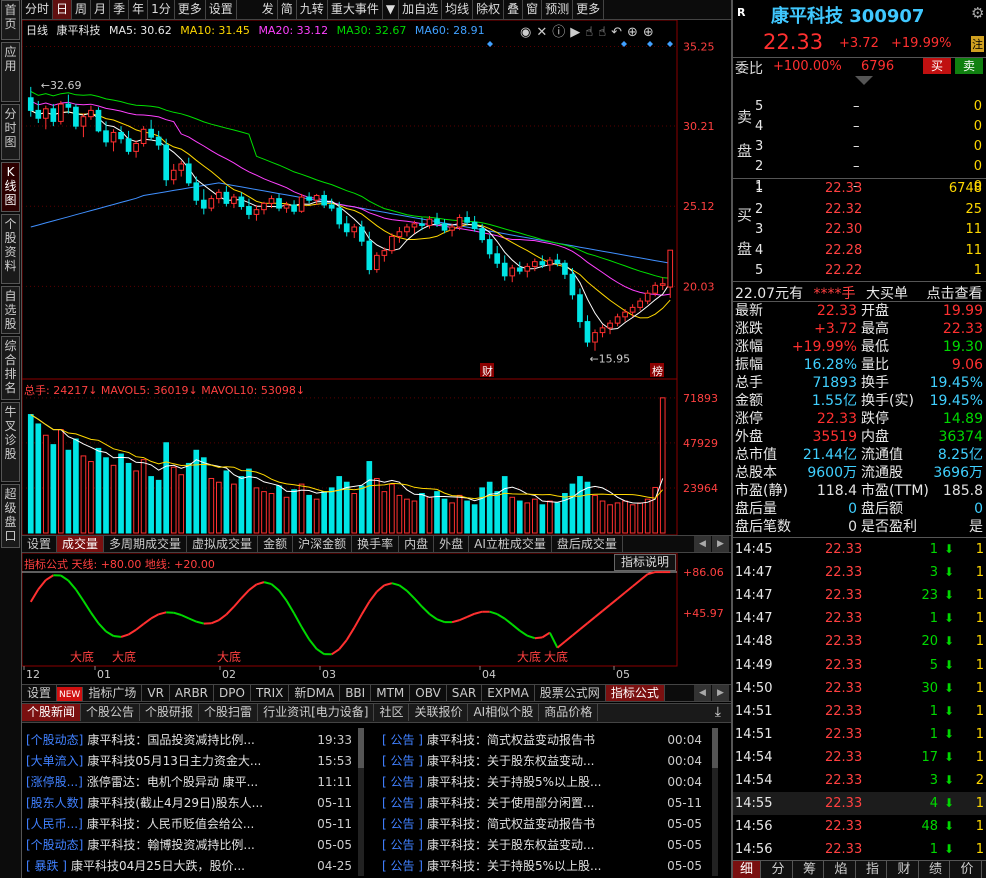  I want to click on toolbar-btn-10: 简, so click(287, 9).